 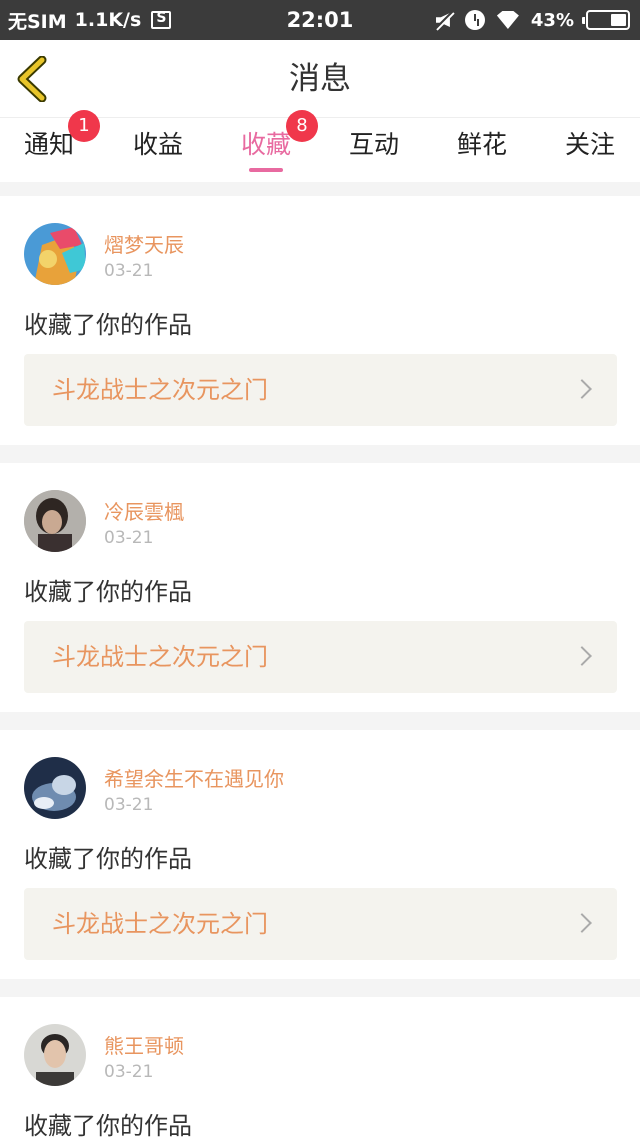 I want to click on unread-badge: 1, so click(x=84, y=126).